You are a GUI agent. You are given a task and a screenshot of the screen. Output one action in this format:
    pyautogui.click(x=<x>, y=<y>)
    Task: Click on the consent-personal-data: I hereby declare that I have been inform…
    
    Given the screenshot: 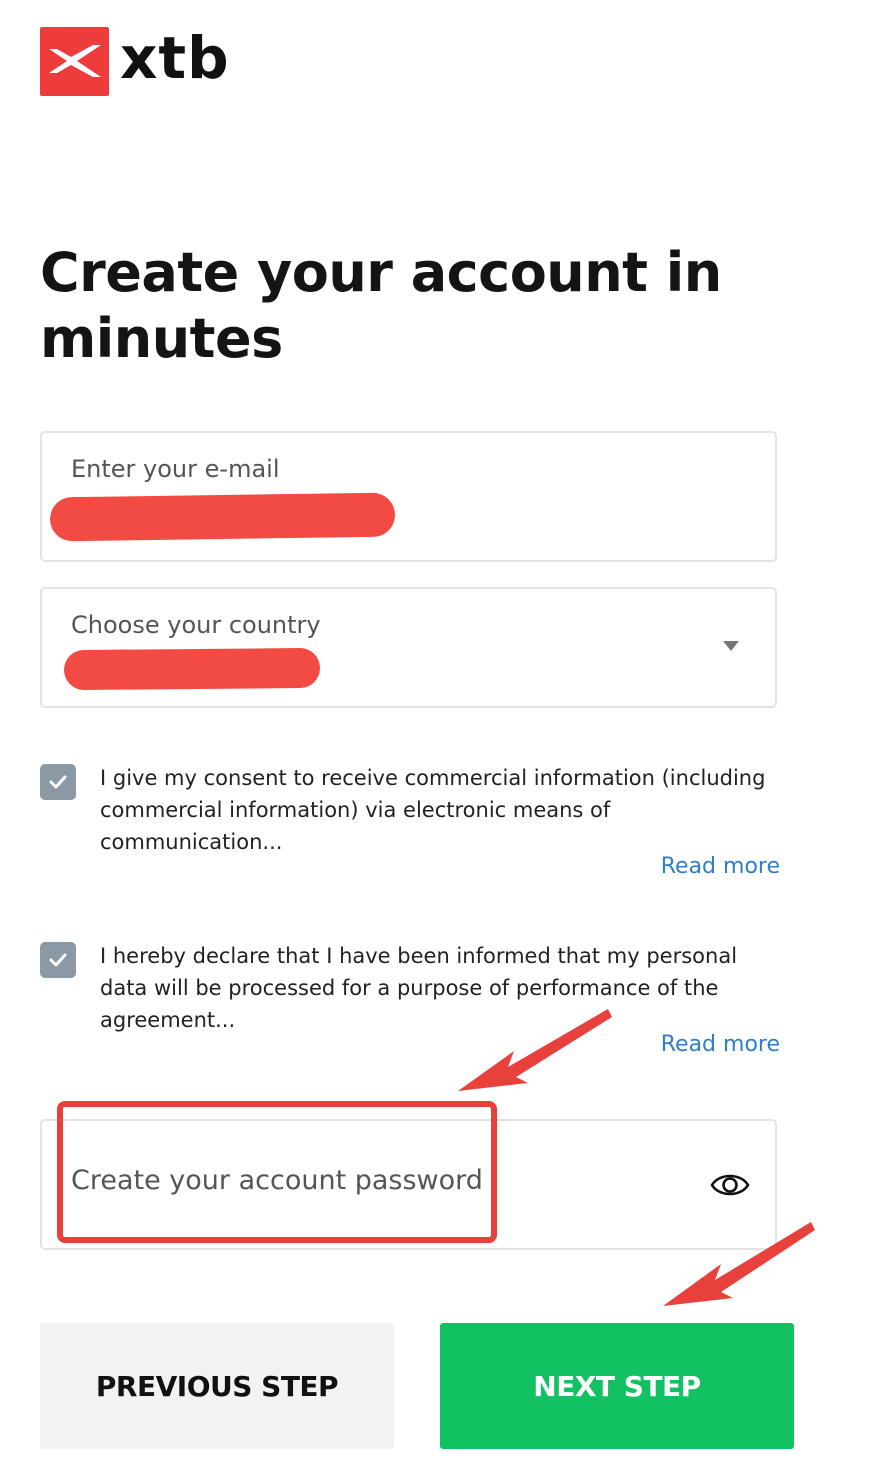 What is the action you would take?
    pyautogui.click(x=410, y=1000)
    